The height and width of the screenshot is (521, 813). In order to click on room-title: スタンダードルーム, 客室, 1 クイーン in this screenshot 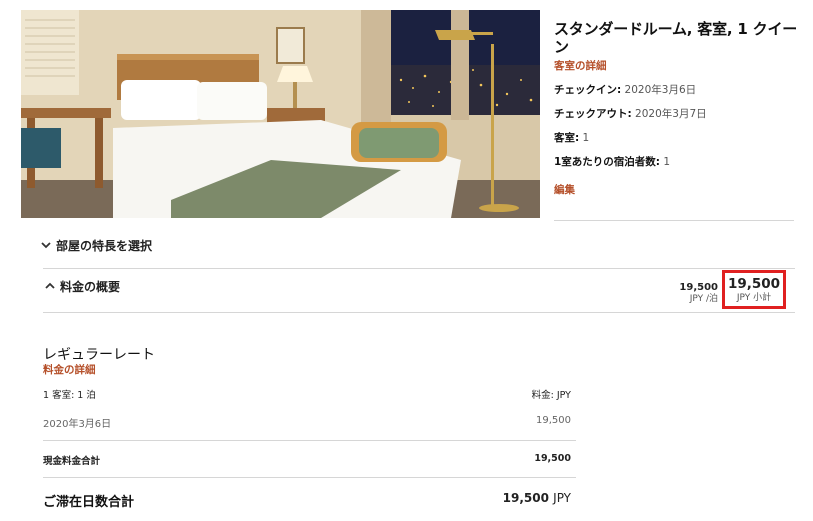, I will do `click(676, 38)`.